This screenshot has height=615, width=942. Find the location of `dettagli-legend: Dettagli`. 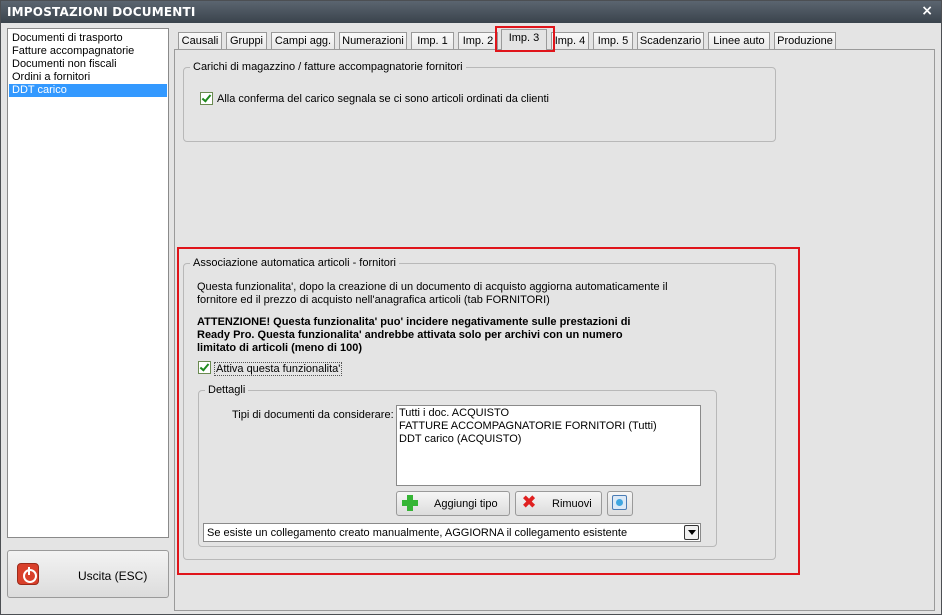

dettagli-legend: Dettagli is located at coordinates (227, 390).